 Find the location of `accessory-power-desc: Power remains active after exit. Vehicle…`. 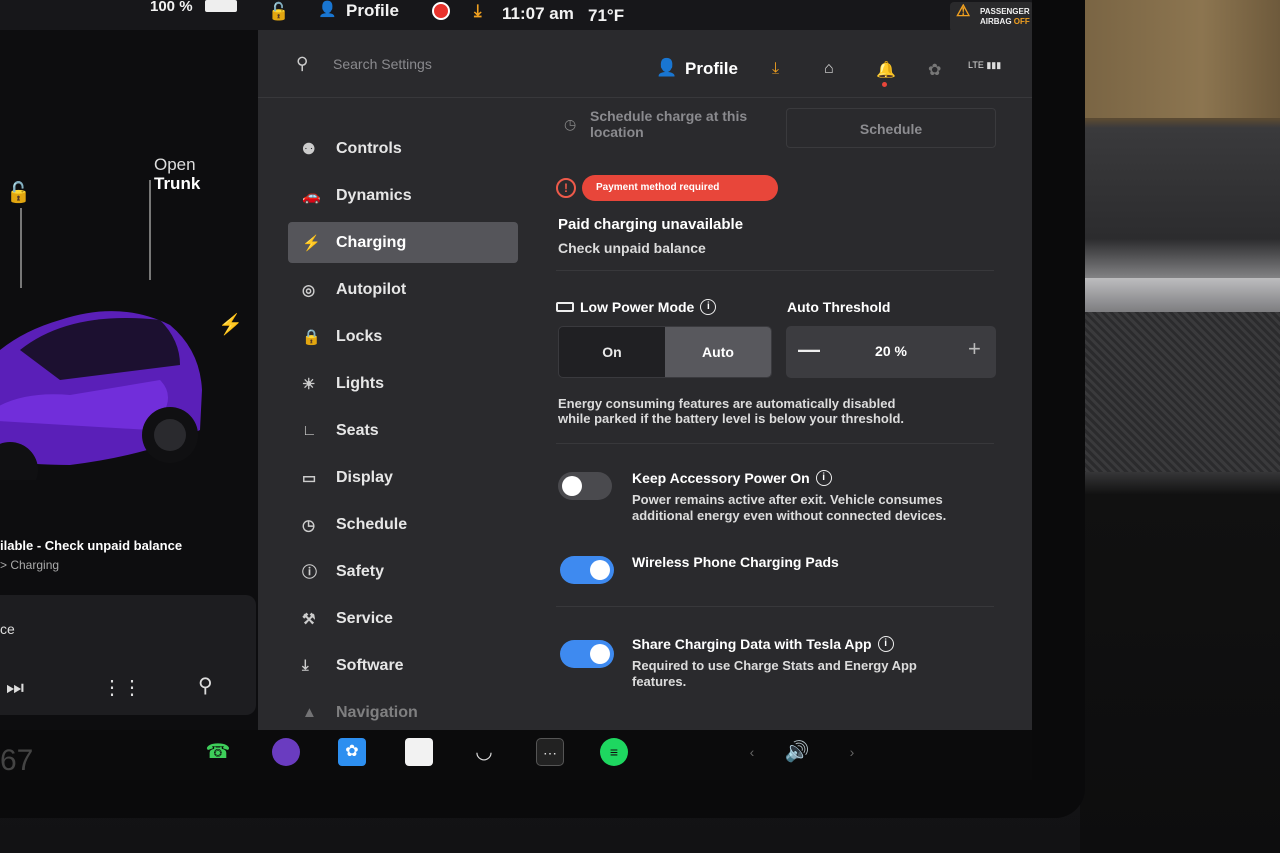

accessory-power-desc: Power remains active after exit. Vehicle… is located at coordinates (812, 508).